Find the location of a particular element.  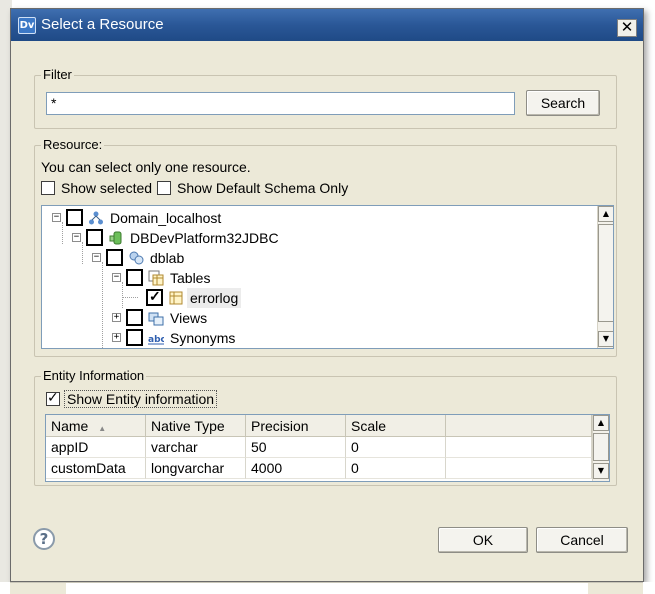

help-icon: ? is located at coordinates (44, 539).